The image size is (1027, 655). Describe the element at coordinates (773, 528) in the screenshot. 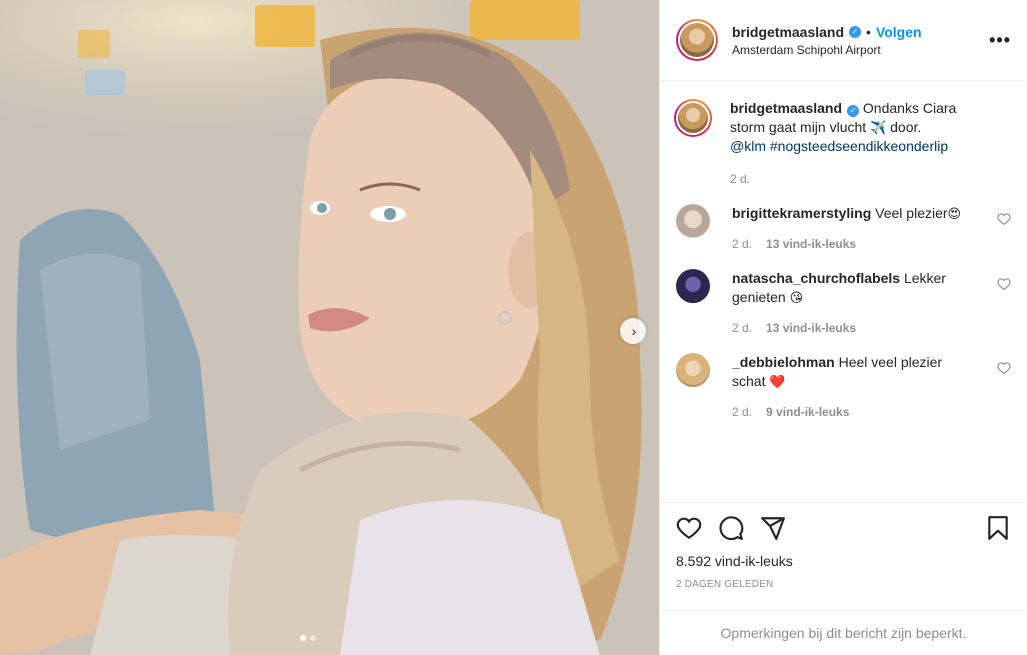

I see `share-icon` at that location.